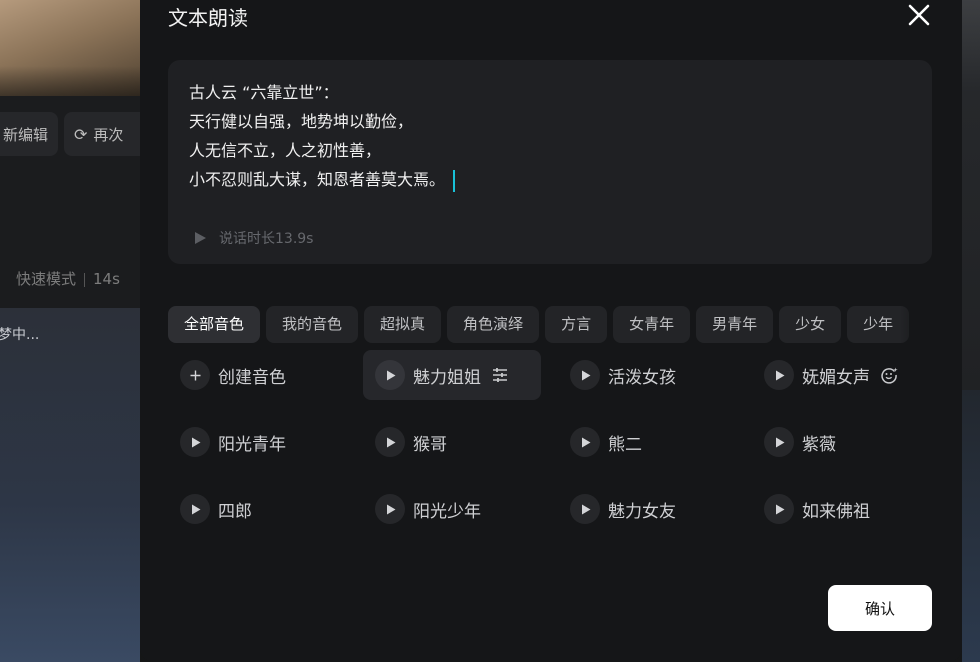 The height and width of the screenshot is (662, 980). Describe the element at coordinates (810, 324) in the screenshot. I see `tab-8: 少女` at that location.